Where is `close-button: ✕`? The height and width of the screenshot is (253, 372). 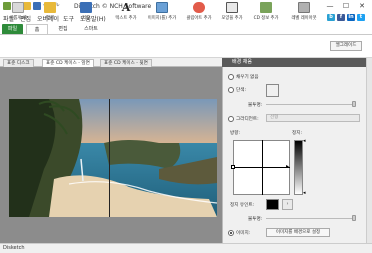 close-button: ✕ is located at coordinates (362, 6).